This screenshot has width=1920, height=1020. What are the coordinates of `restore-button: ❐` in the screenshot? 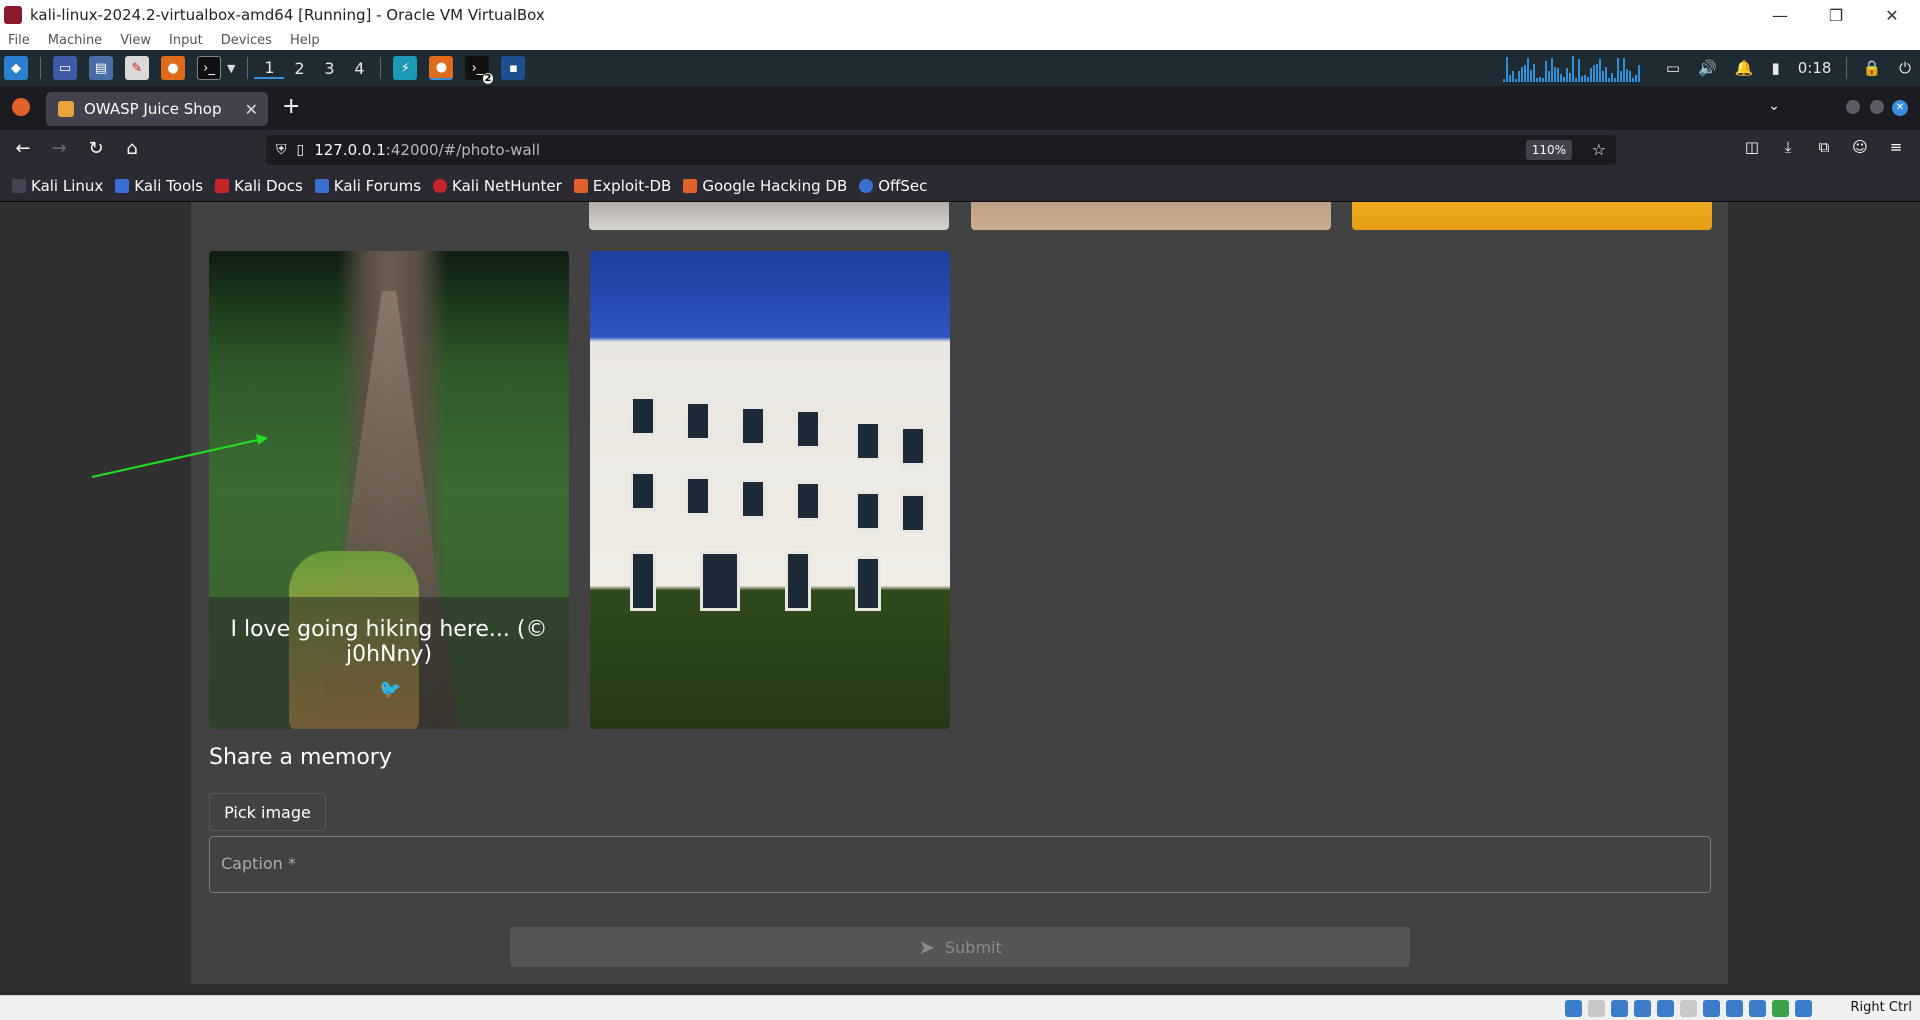 It's located at (1836, 15).